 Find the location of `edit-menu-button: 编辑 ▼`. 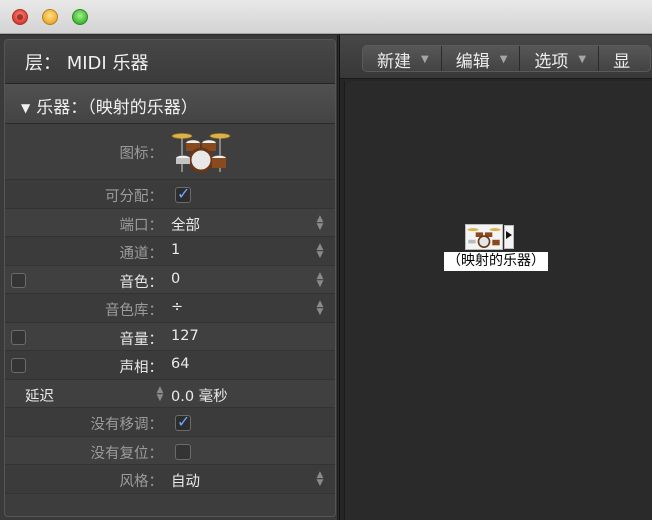

edit-menu-button: 编辑 ▼ is located at coordinates (481, 58).